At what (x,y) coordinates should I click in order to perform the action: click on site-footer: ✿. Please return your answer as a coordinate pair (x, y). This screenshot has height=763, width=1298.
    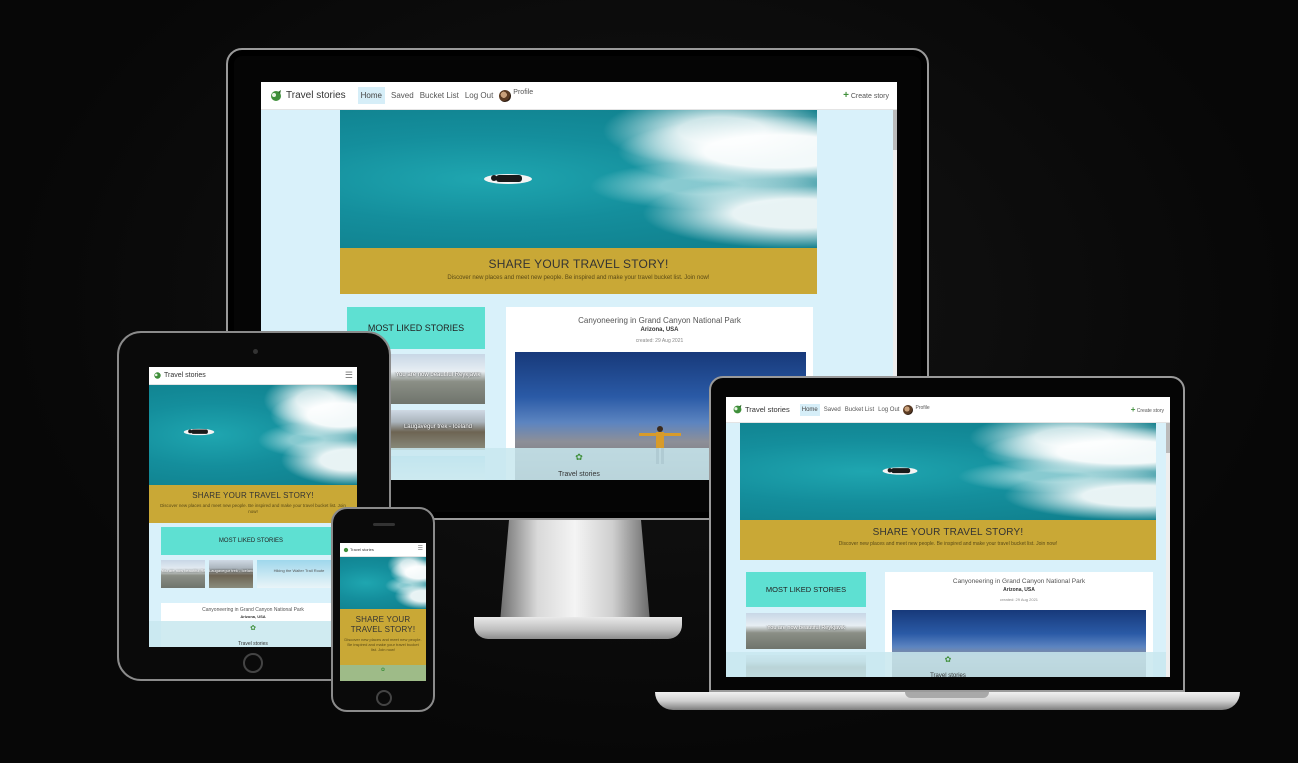
    Looking at the image, I should click on (383, 673).